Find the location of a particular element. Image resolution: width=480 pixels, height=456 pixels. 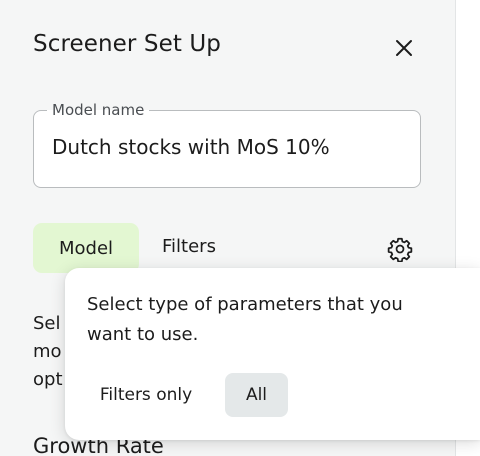

gear-icon is located at coordinates (400, 249).